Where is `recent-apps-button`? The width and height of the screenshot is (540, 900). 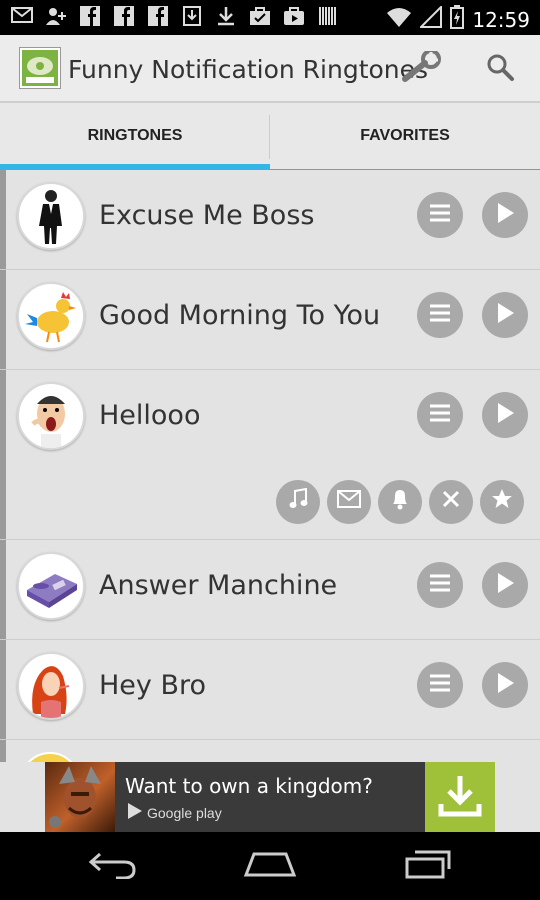 recent-apps-button is located at coordinates (428, 866).